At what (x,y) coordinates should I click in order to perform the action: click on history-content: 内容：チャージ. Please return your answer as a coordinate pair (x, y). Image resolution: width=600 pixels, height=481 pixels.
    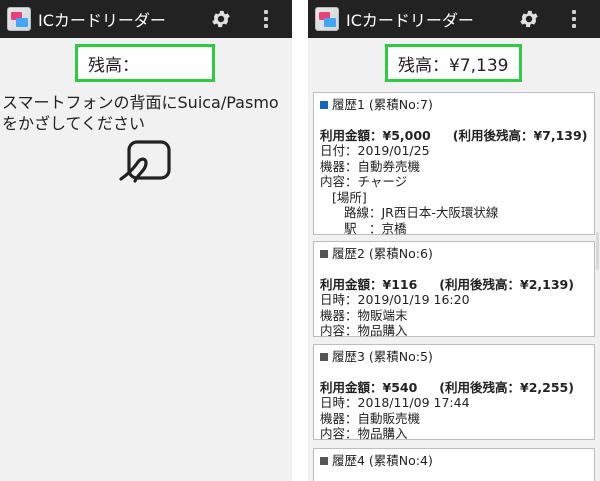
    Looking at the image, I should click on (364, 181).